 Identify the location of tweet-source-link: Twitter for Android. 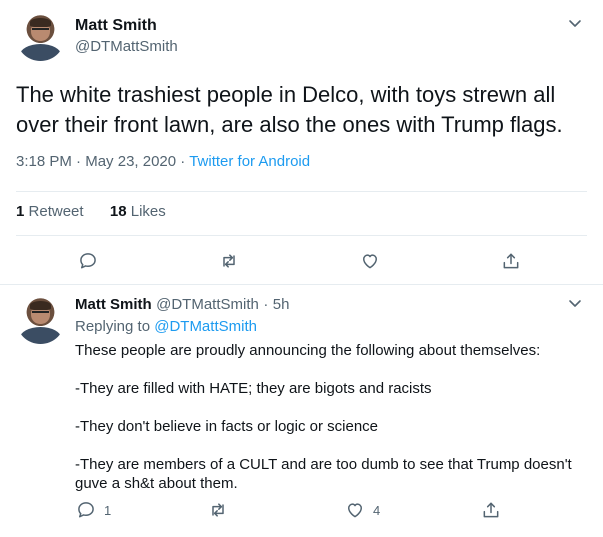
(249, 161).